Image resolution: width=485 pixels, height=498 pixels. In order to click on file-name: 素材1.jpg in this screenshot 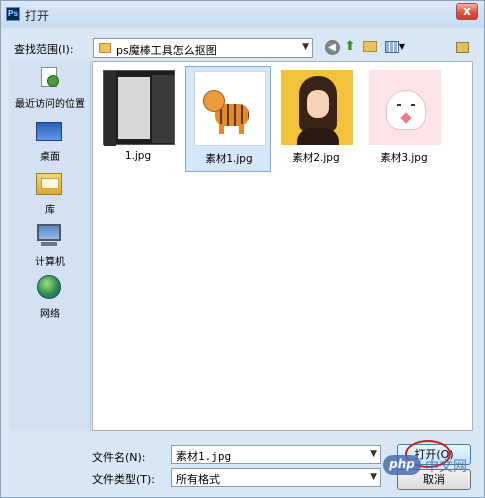, I will do `click(229, 159)`.